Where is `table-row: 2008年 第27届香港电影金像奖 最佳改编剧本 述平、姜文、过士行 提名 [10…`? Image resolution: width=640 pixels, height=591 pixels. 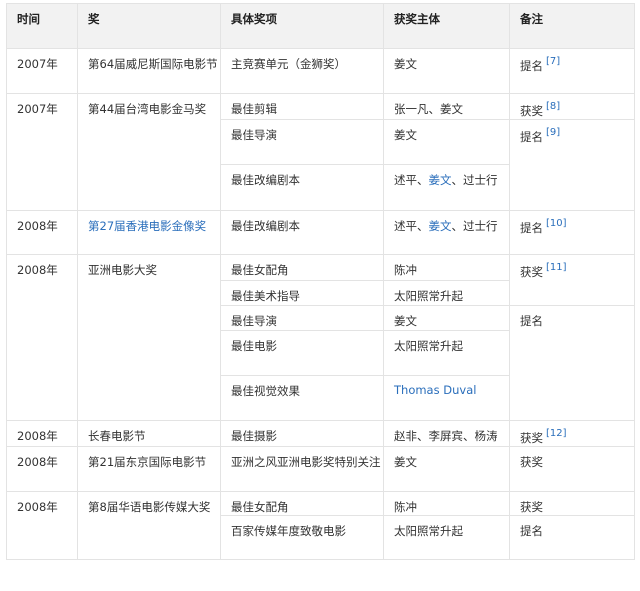 table-row: 2008年 第27届香港电影金像奖 最佳改编剧本 述平、姜文、过士行 提名 [10… is located at coordinates (320, 232).